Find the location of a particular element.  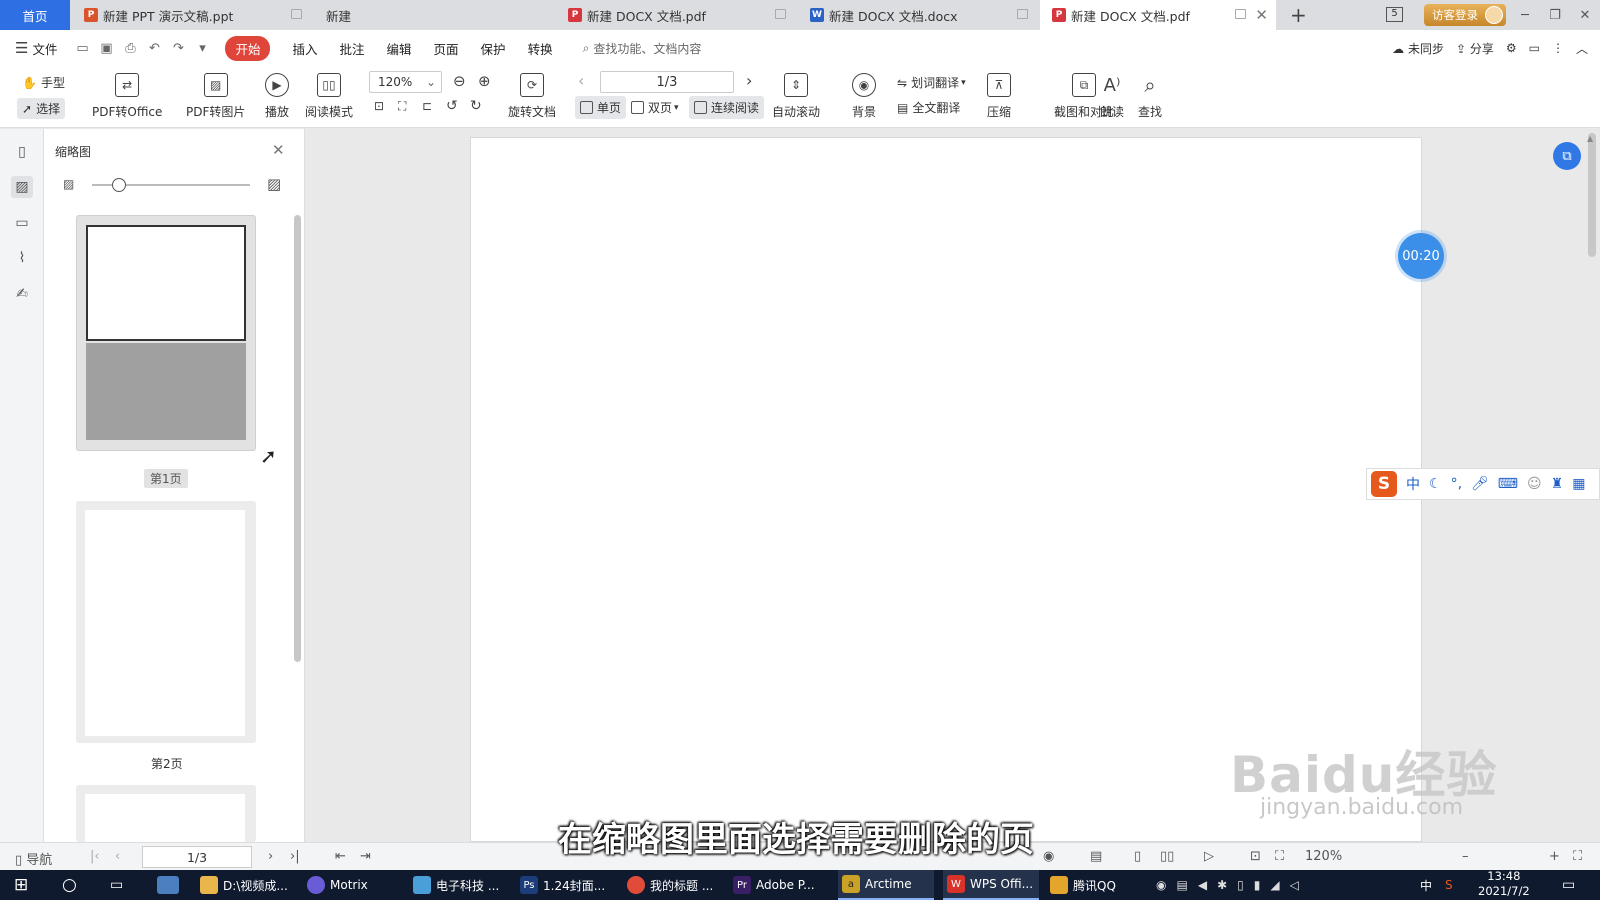

word-translate-button: ⇋ 划词翻译 ▾ is located at coordinates (931, 82).